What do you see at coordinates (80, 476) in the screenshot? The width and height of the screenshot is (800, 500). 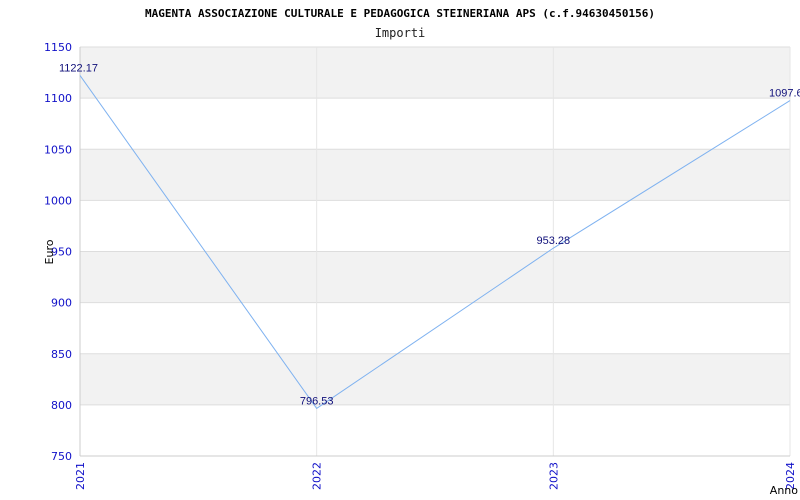 I see `x-tick-label: 2021` at bounding box center [80, 476].